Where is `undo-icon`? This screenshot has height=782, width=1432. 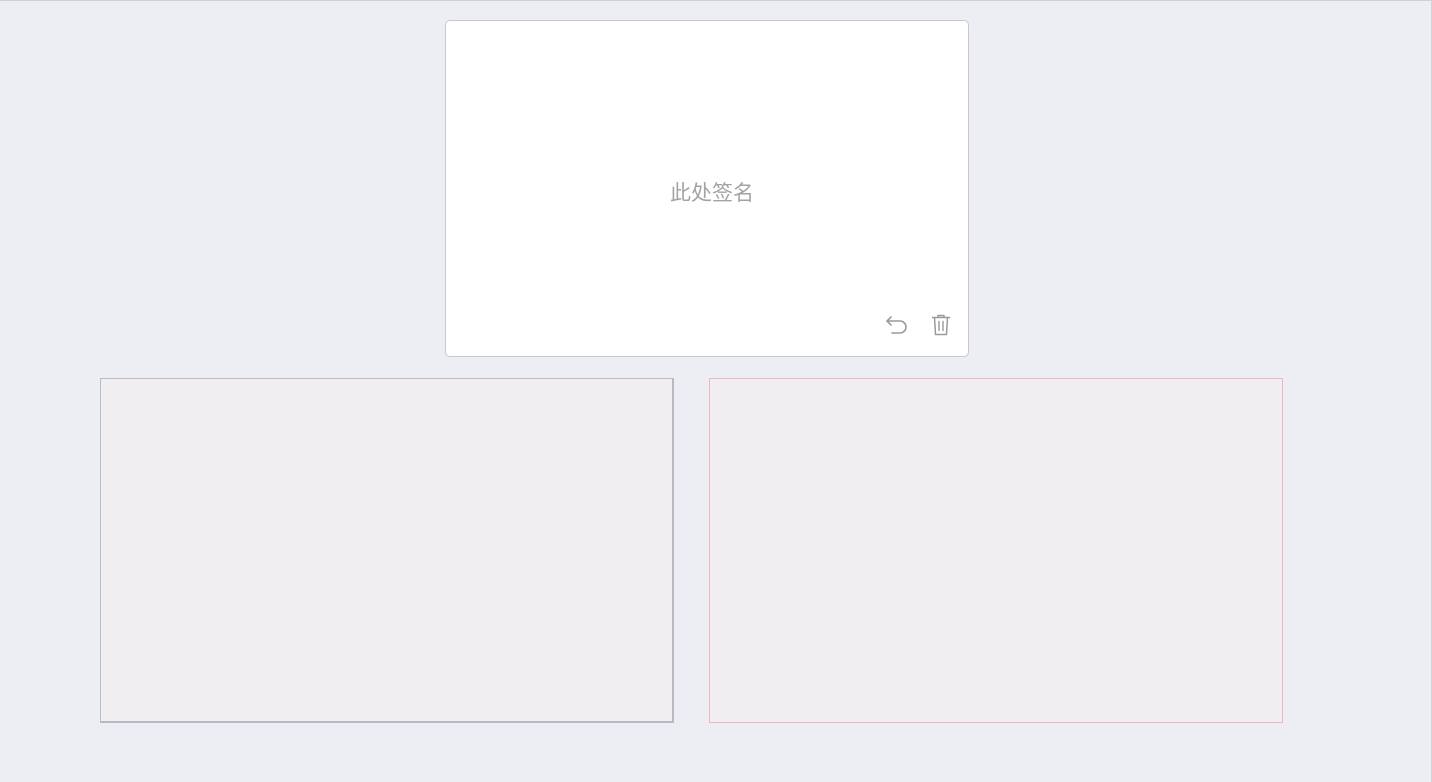
undo-icon is located at coordinates (897, 325).